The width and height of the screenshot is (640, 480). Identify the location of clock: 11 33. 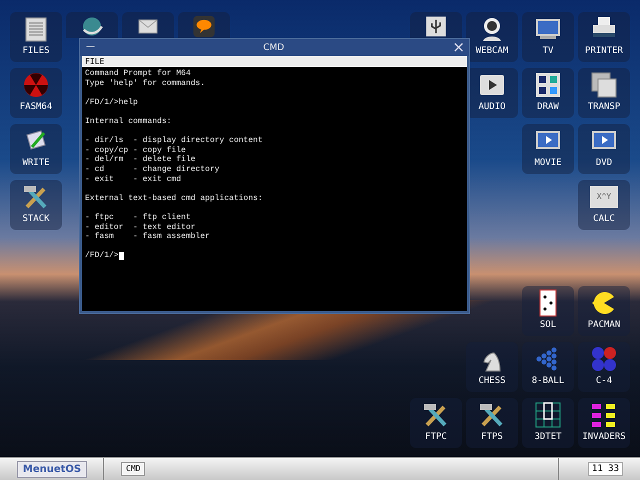
(605, 469).